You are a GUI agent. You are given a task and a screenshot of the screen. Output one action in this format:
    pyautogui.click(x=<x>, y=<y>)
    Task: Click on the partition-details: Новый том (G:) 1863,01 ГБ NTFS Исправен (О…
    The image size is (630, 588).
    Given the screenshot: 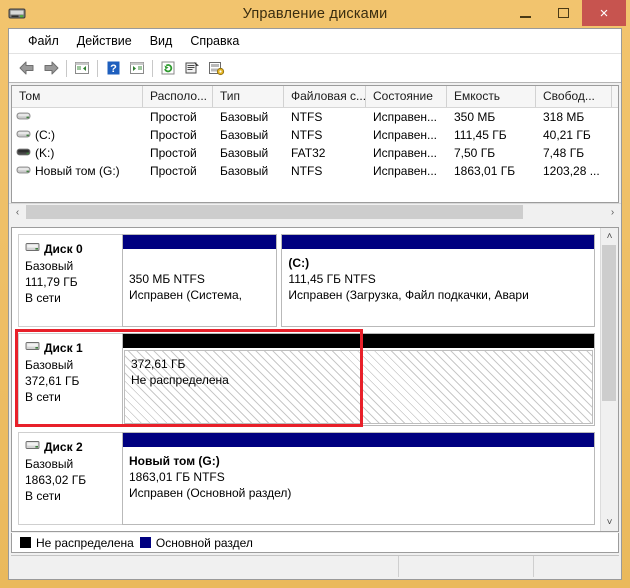 What is the action you would take?
    pyautogui.click(x=358, y=486)
    